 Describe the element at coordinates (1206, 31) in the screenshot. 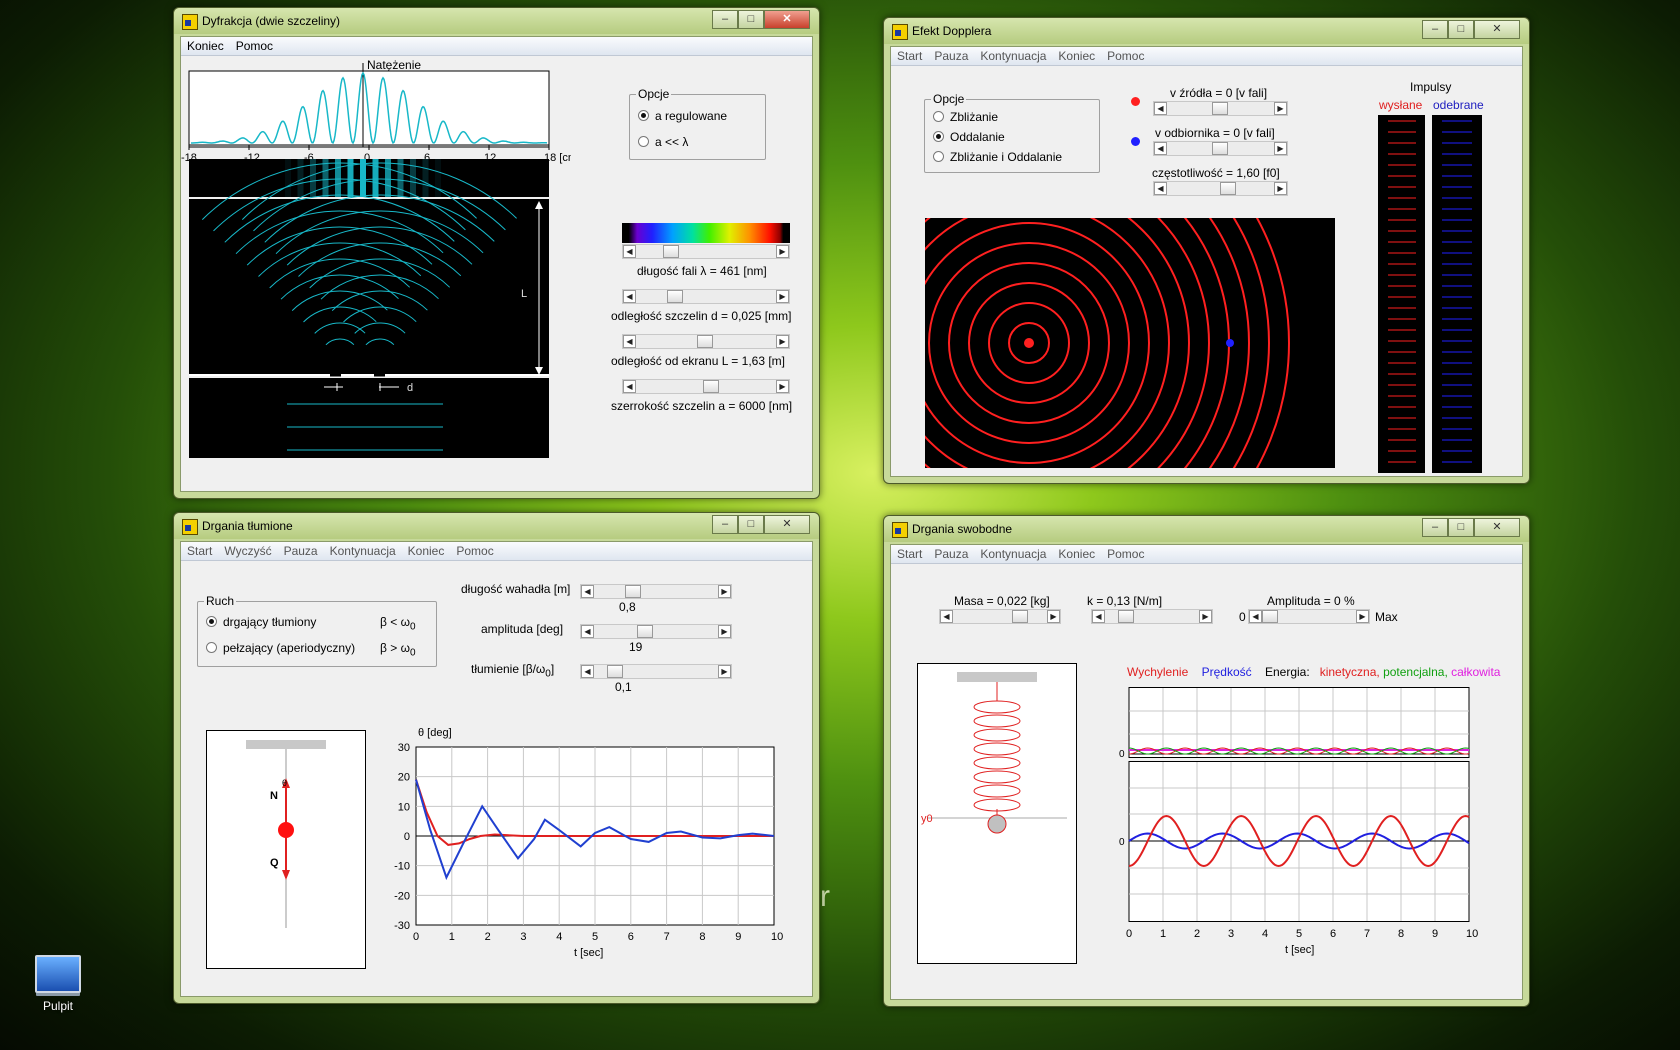

I see `title-bar: Efekt Dopplera – □ ✕` at that location.